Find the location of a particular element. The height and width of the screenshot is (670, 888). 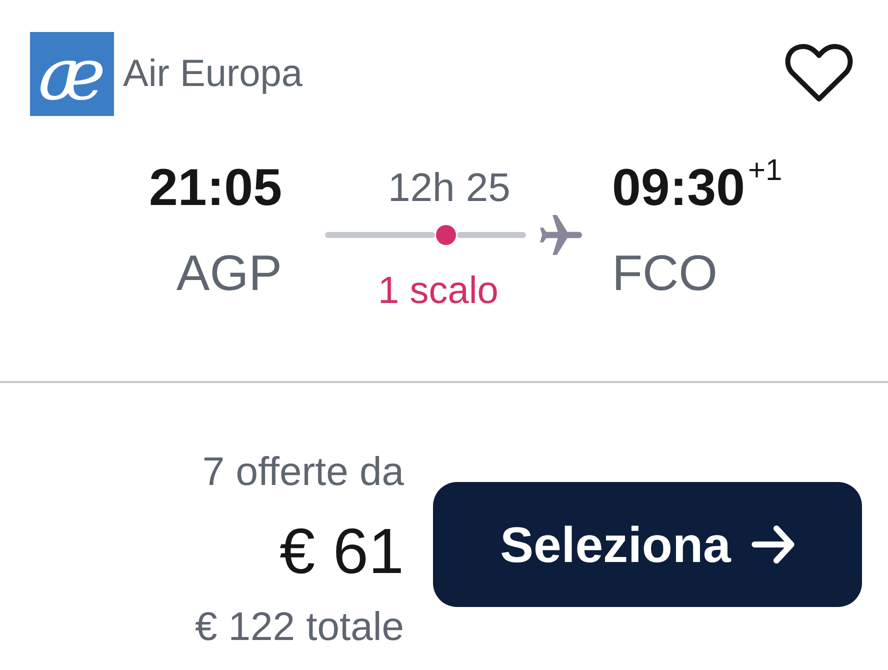

heart-icon is located at coordinates (819, 73).